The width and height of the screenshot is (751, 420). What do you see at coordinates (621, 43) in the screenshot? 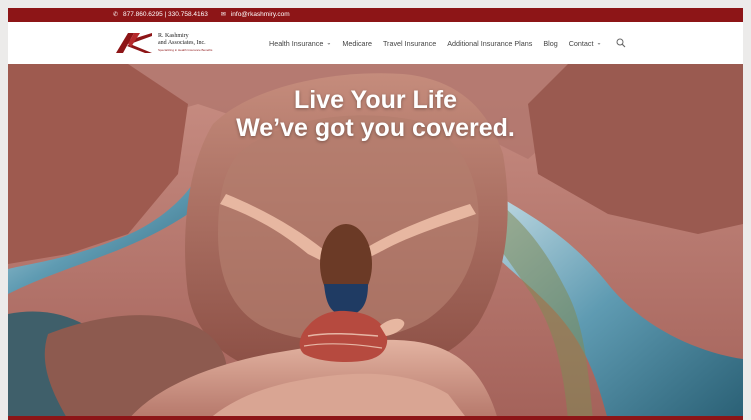
I see `search-icon` at bounding box center [621, 43].